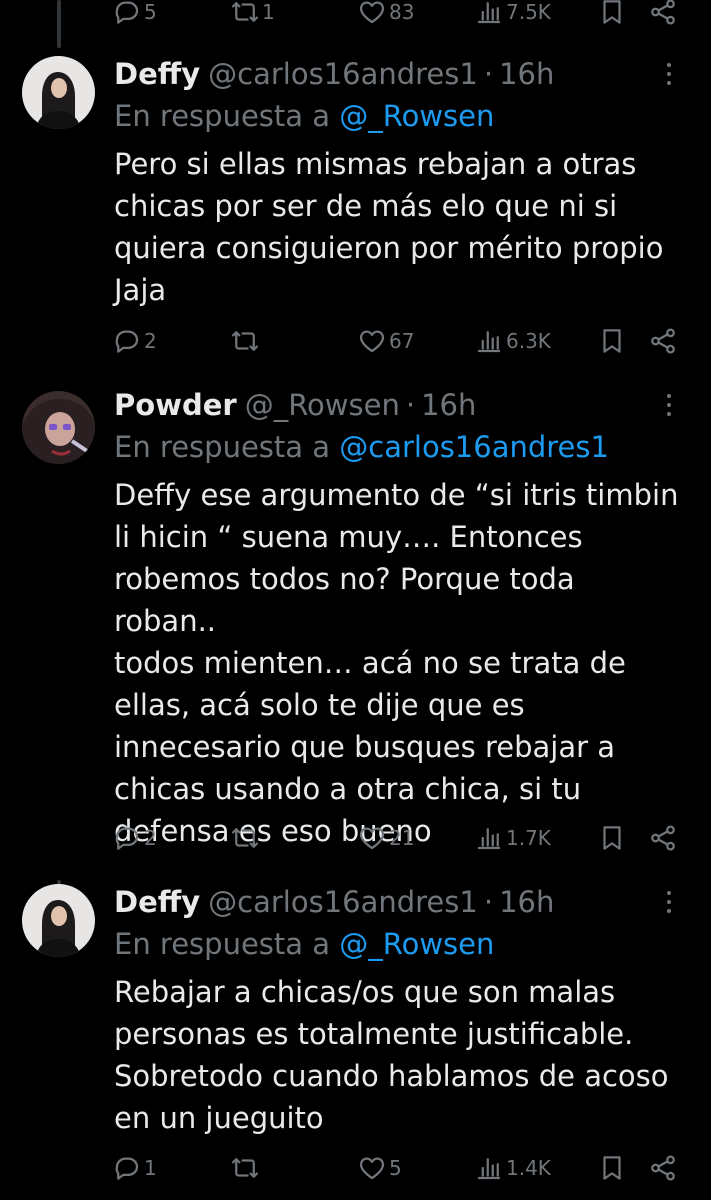  Describe the element at coordinates (268, 12) in the screenshot. I see `retweet-count: 1` at that location.